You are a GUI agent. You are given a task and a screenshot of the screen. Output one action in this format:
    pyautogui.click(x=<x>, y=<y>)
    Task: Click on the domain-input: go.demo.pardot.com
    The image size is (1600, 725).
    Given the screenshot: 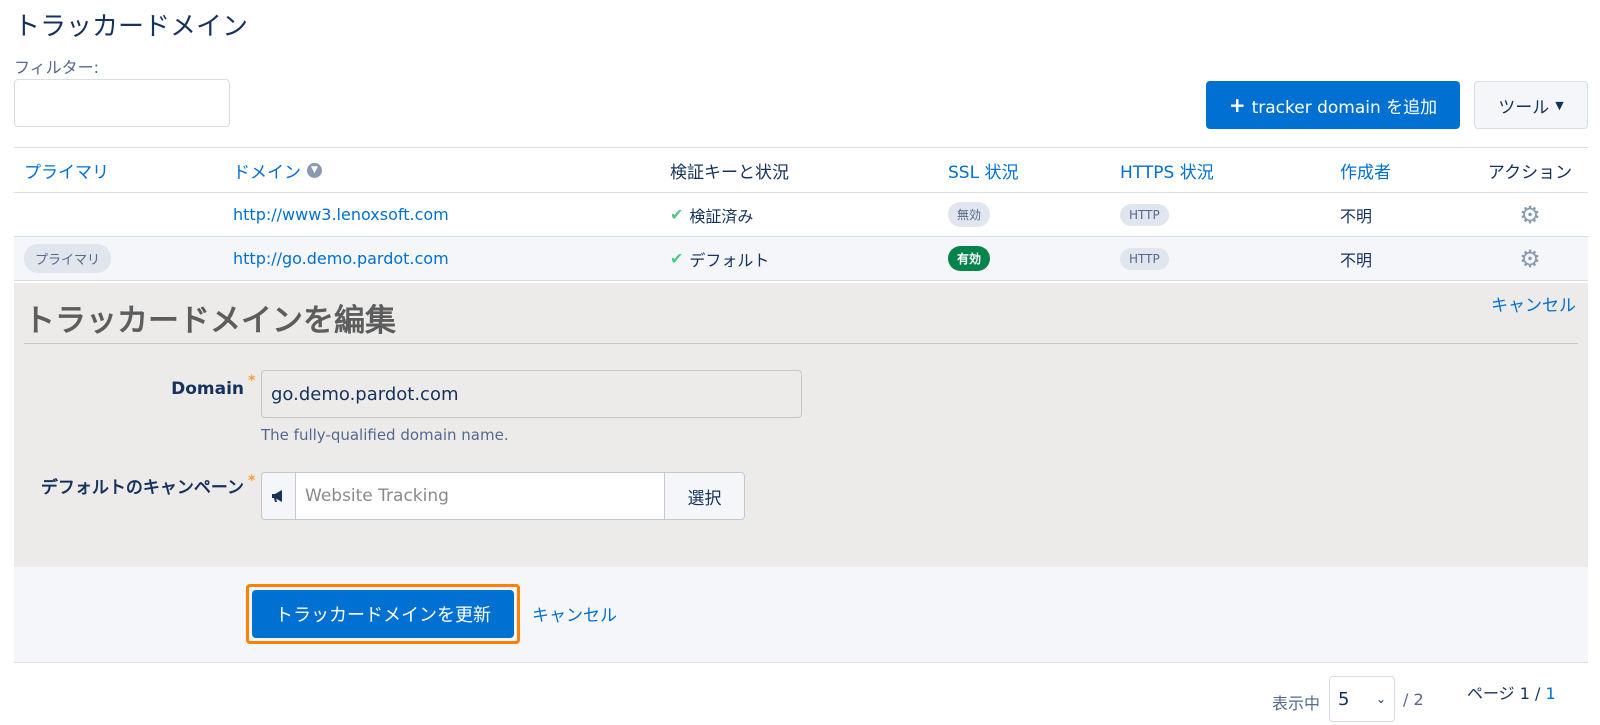 What is the action you would take?
    pyautogui.click(x=531, y=394)
    